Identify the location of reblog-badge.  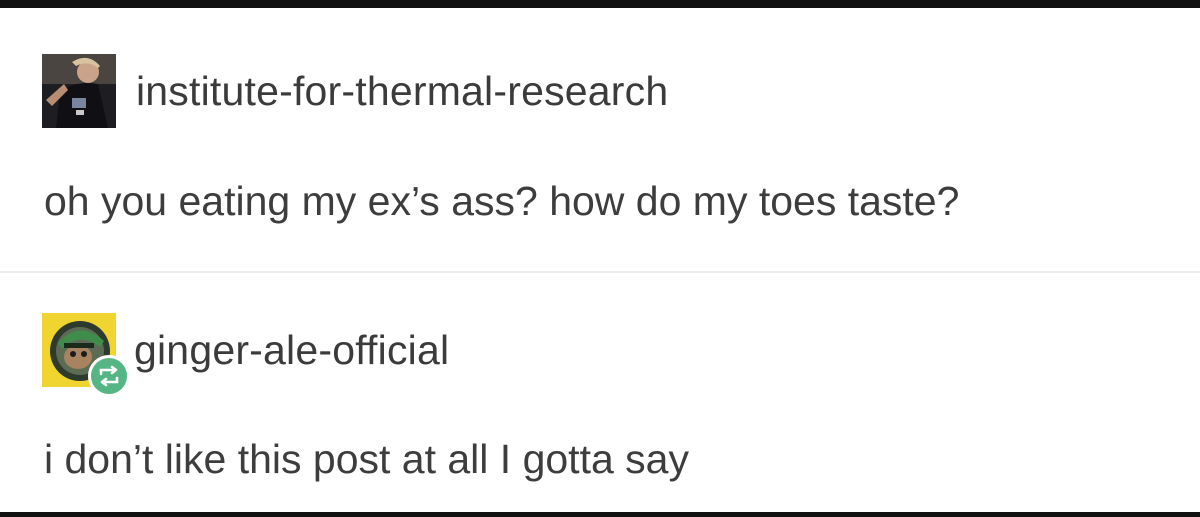
(109, 376).